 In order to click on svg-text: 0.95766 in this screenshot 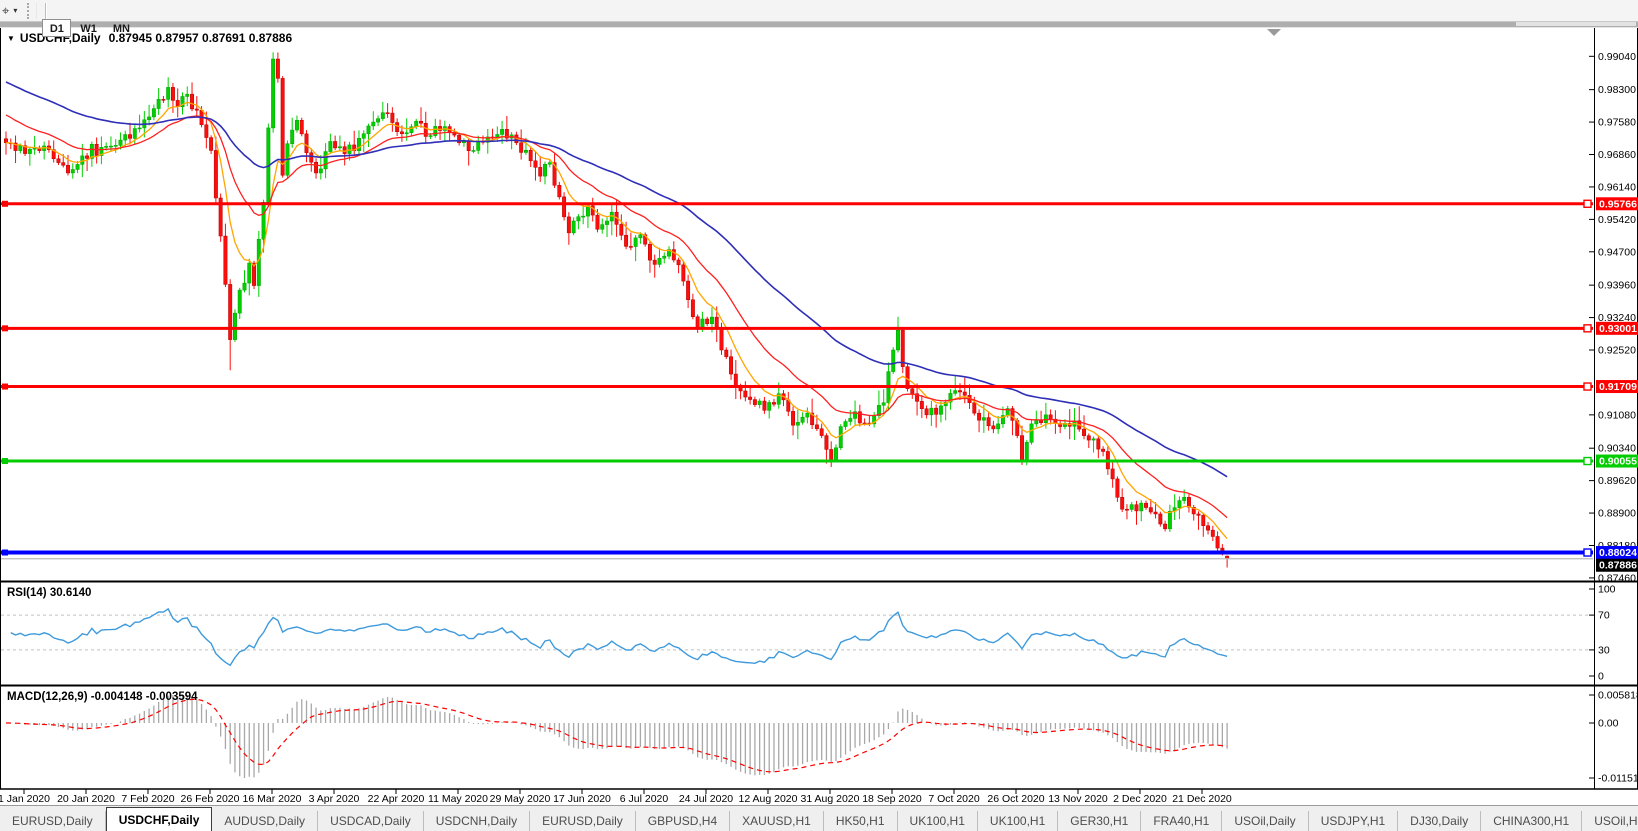, I will do `click(1618, 204)`.